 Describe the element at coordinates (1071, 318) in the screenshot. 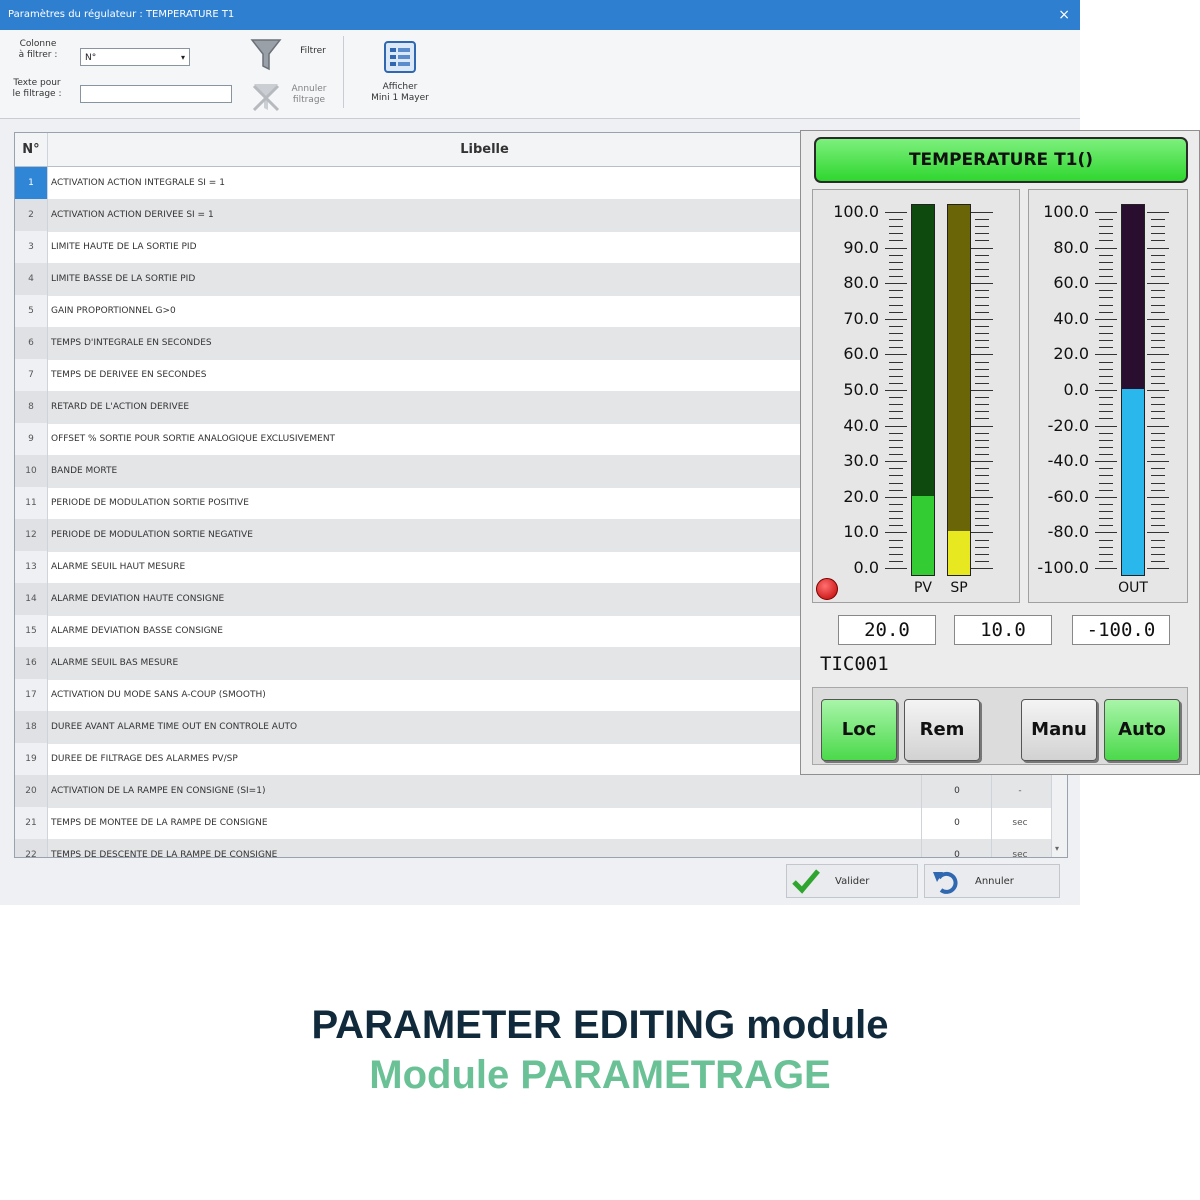

I see `scale-tick-label: 40.0` at that location.